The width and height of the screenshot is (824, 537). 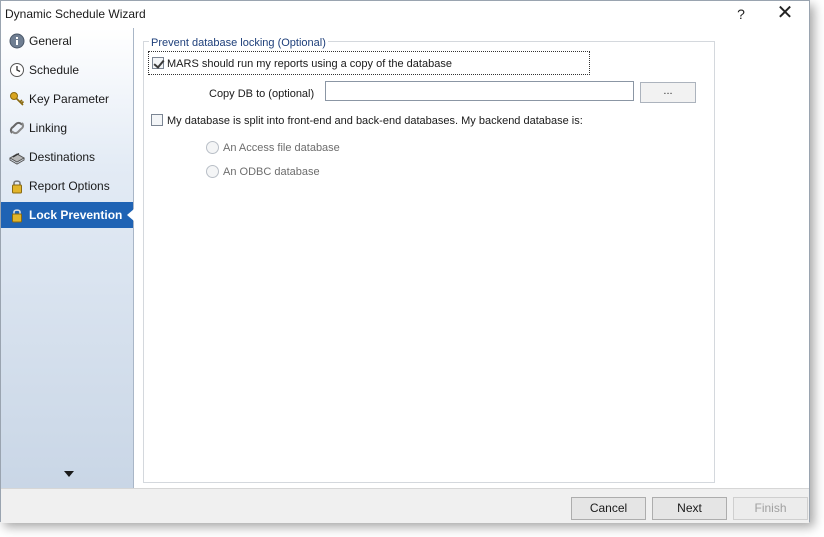 I want to click on link-icon, so click(x=17, y=128).